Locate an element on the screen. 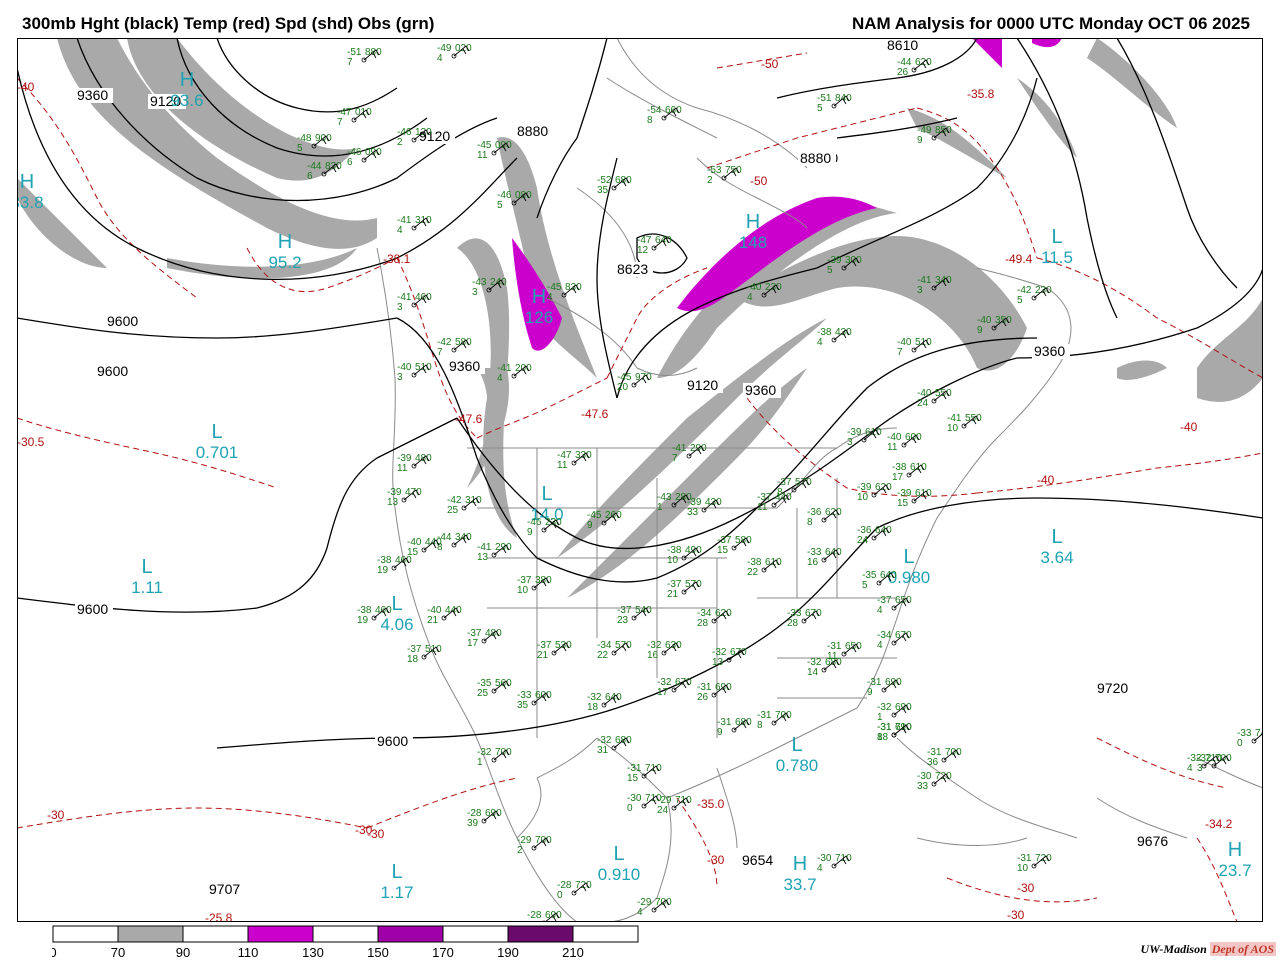 The width and height of the screenshot is (1280, 960). station-obs: -3933430 is located at coordinates (704, 507).